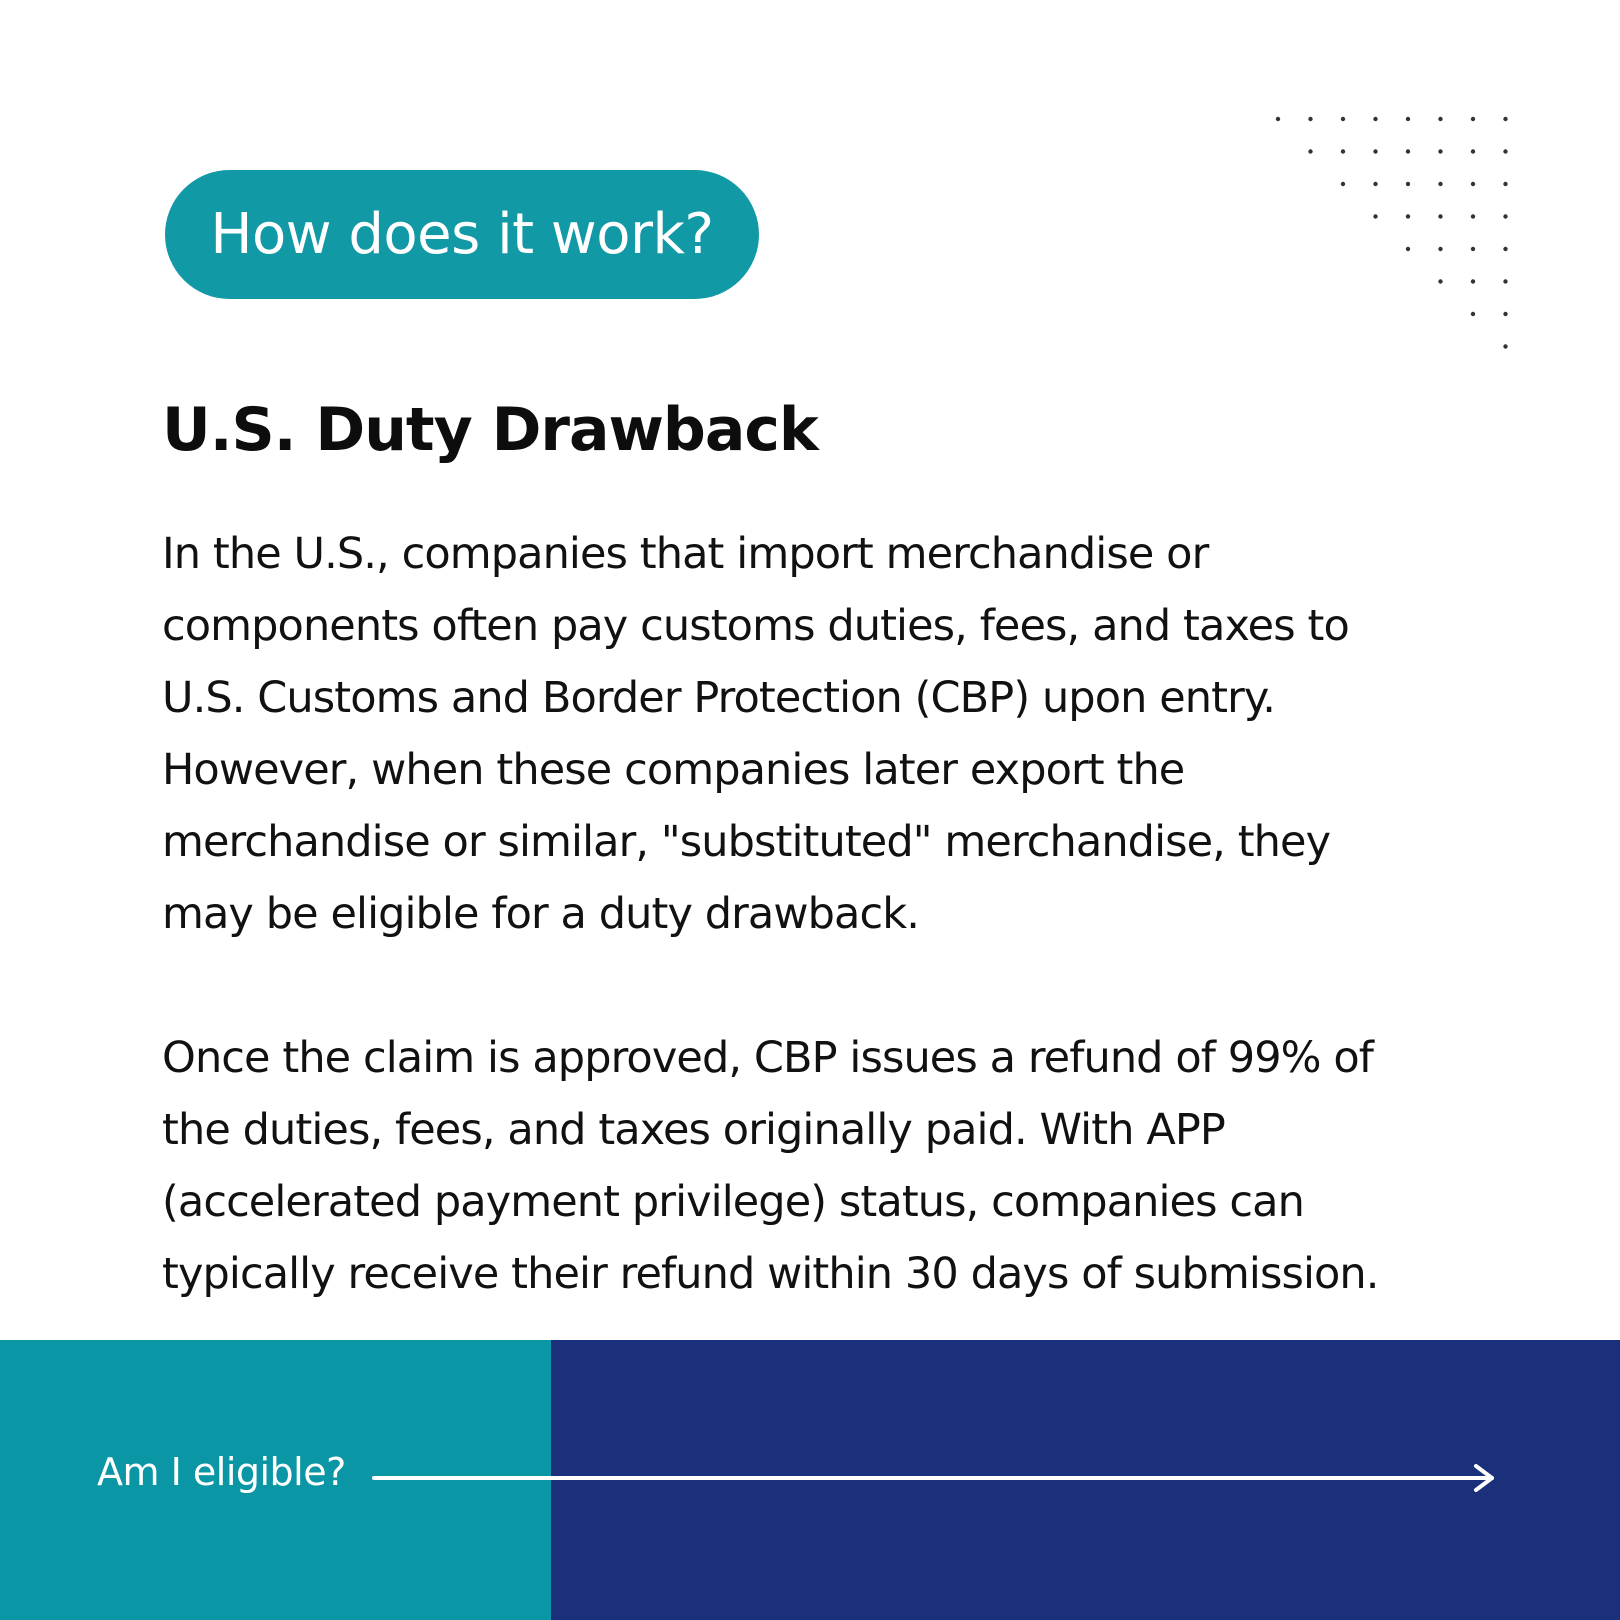  I want to click on section-badge: How does it work?, so click(462, 234).